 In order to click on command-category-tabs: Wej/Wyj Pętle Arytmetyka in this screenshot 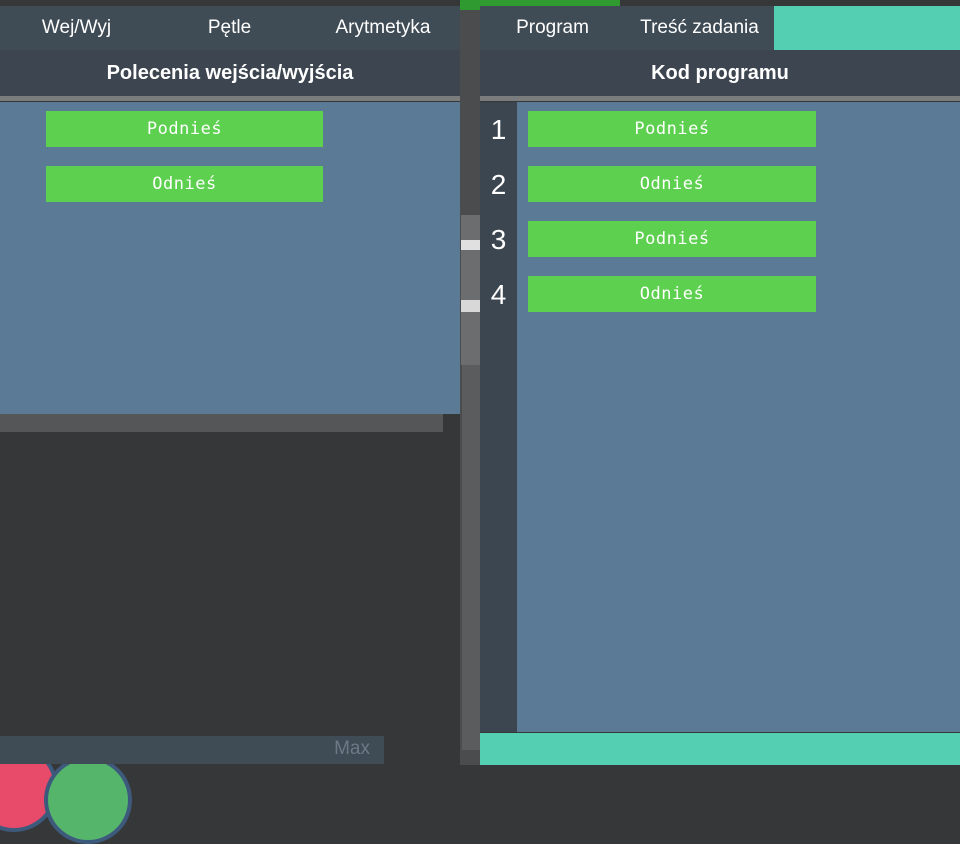, I will do `click(230, 28)`.